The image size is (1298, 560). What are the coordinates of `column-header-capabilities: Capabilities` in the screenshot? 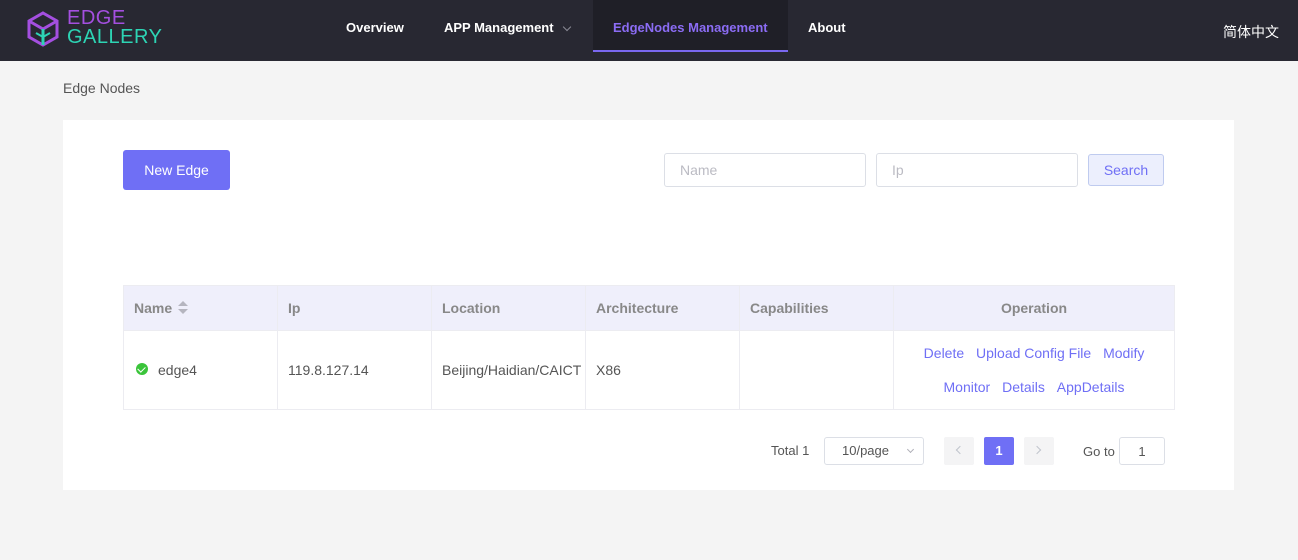 It's located at (816, 308).